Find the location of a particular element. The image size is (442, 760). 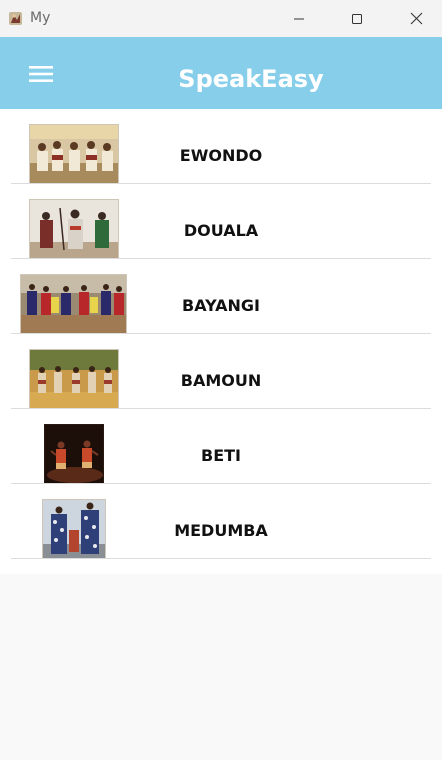

close-button is located at coordinates (416, 18).